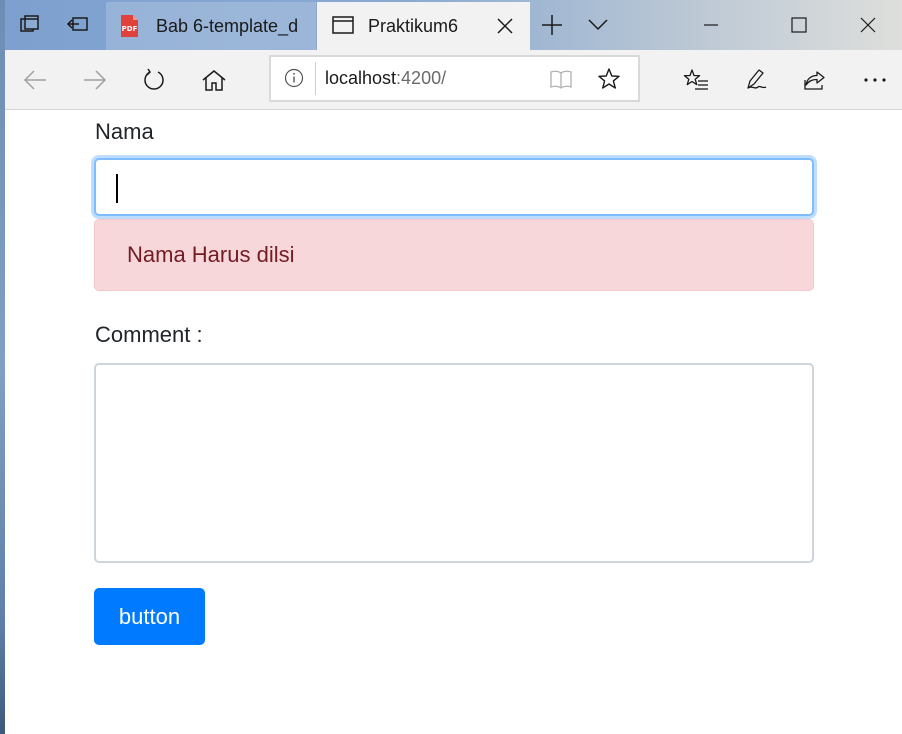 The height and width of the screenshot is (734, 902). I want to click on tab-manager-icon, so click(29, 23).